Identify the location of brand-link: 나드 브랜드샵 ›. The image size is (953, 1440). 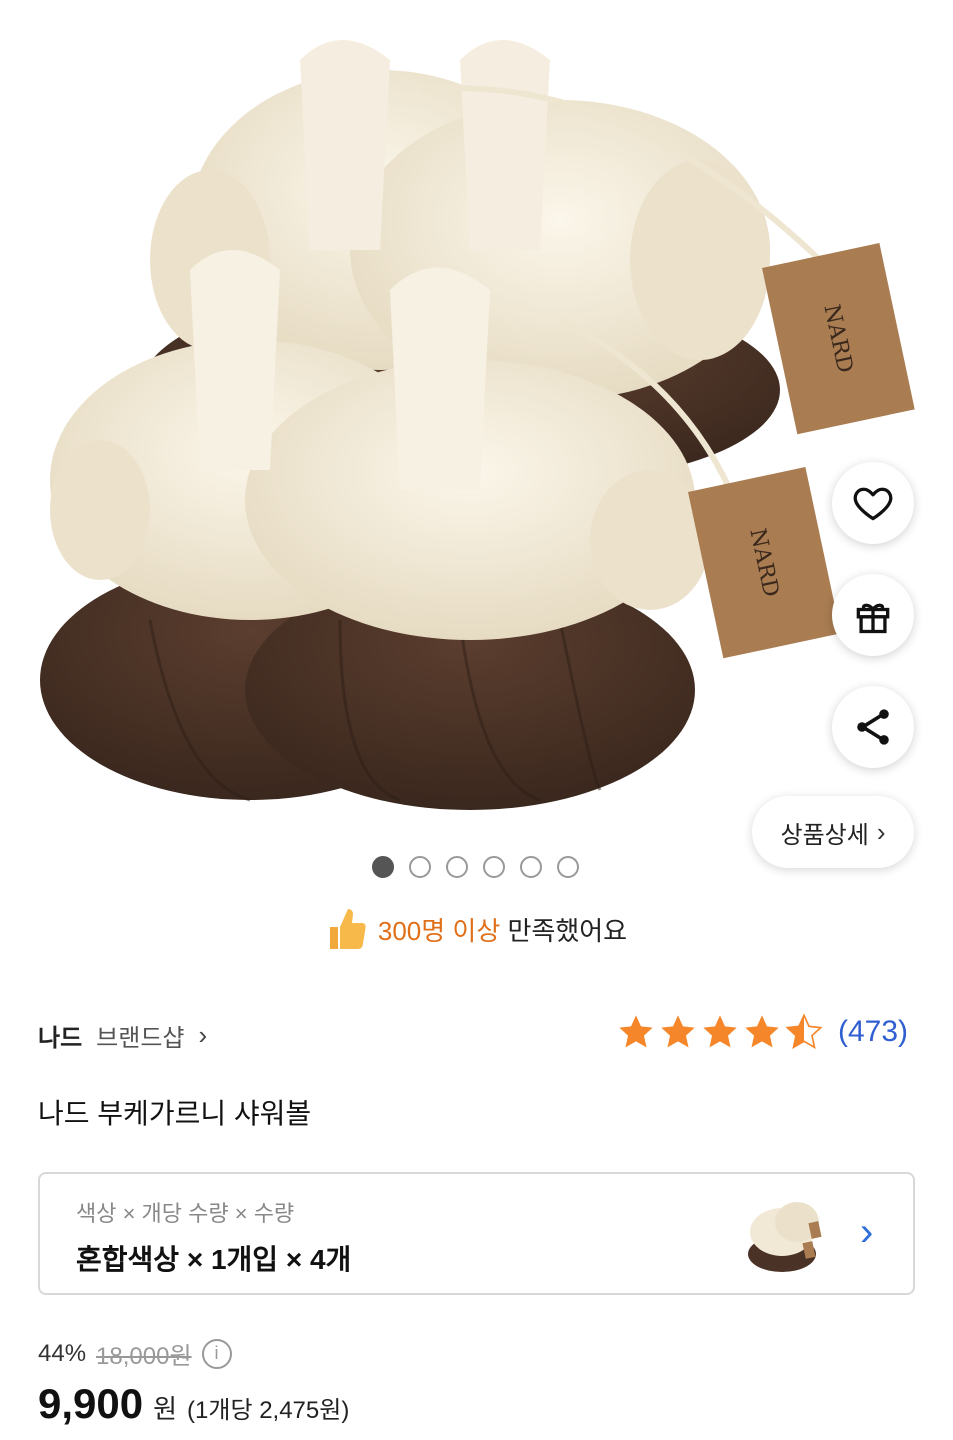
(122, 1035).